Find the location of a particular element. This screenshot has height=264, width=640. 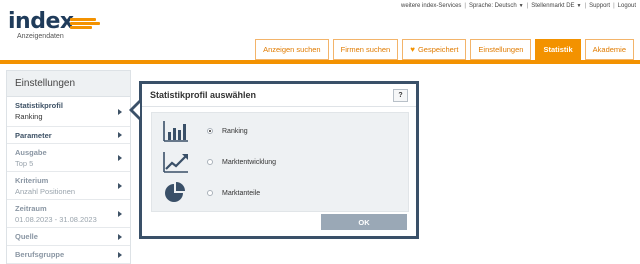

sidebar-title: Einstellungen is located at coordinates (68, 84).